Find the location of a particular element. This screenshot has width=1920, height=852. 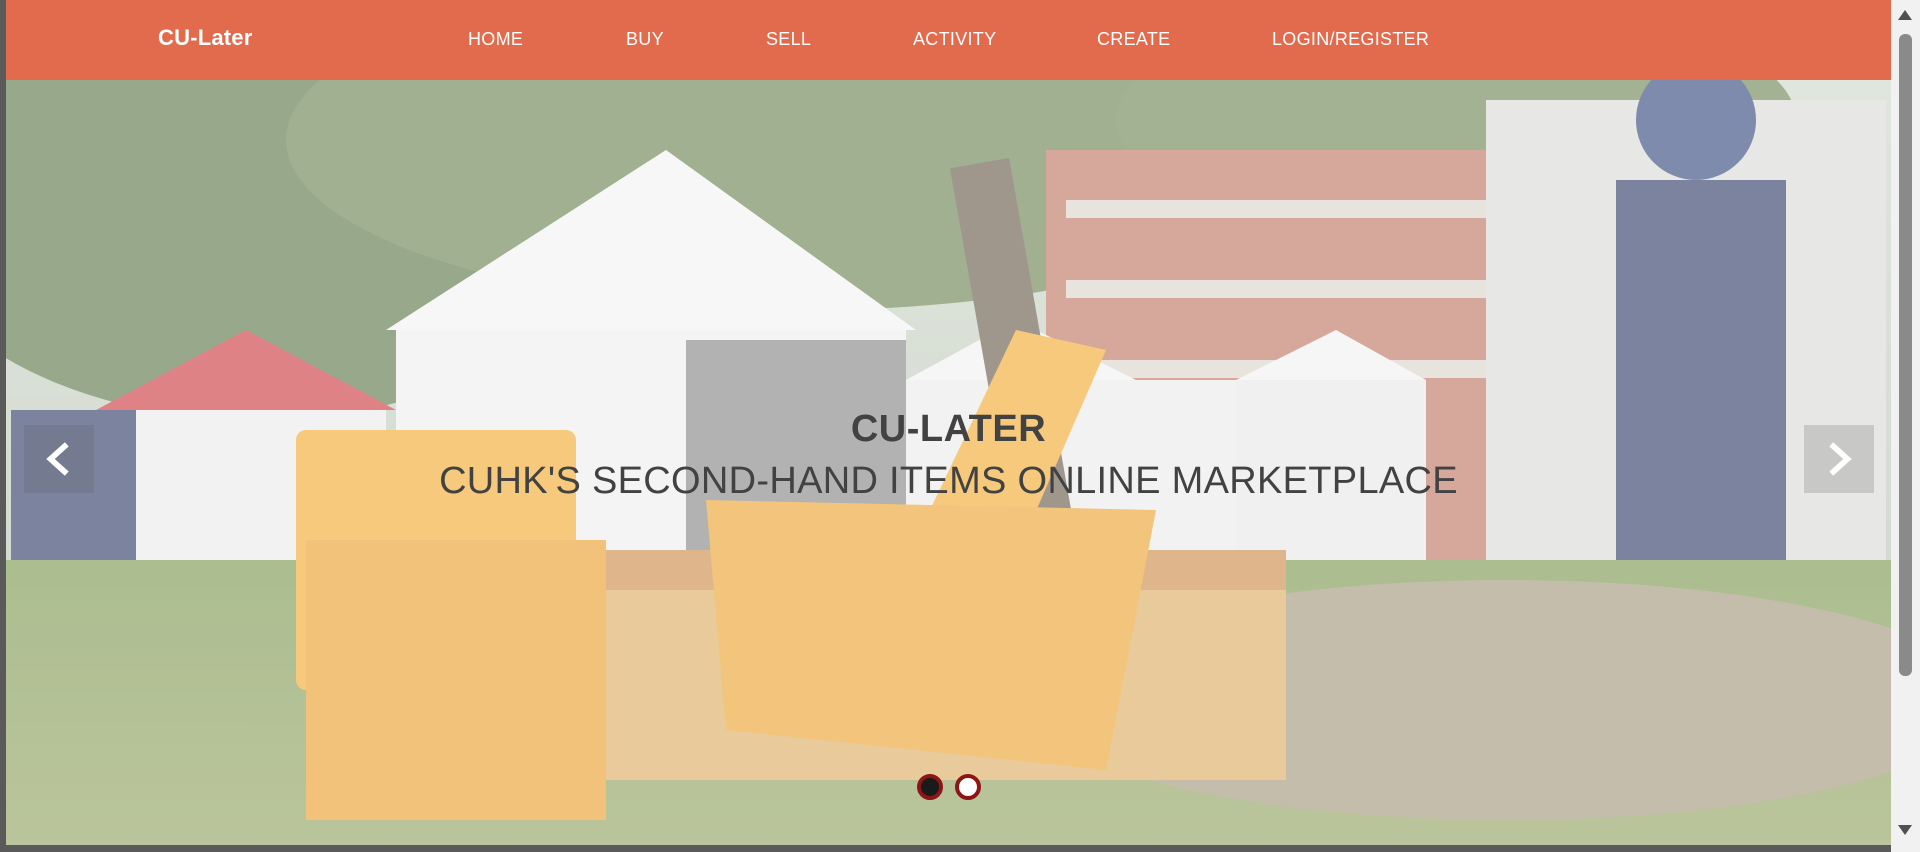

carousel-indicators is located at coordinates (948, 787).